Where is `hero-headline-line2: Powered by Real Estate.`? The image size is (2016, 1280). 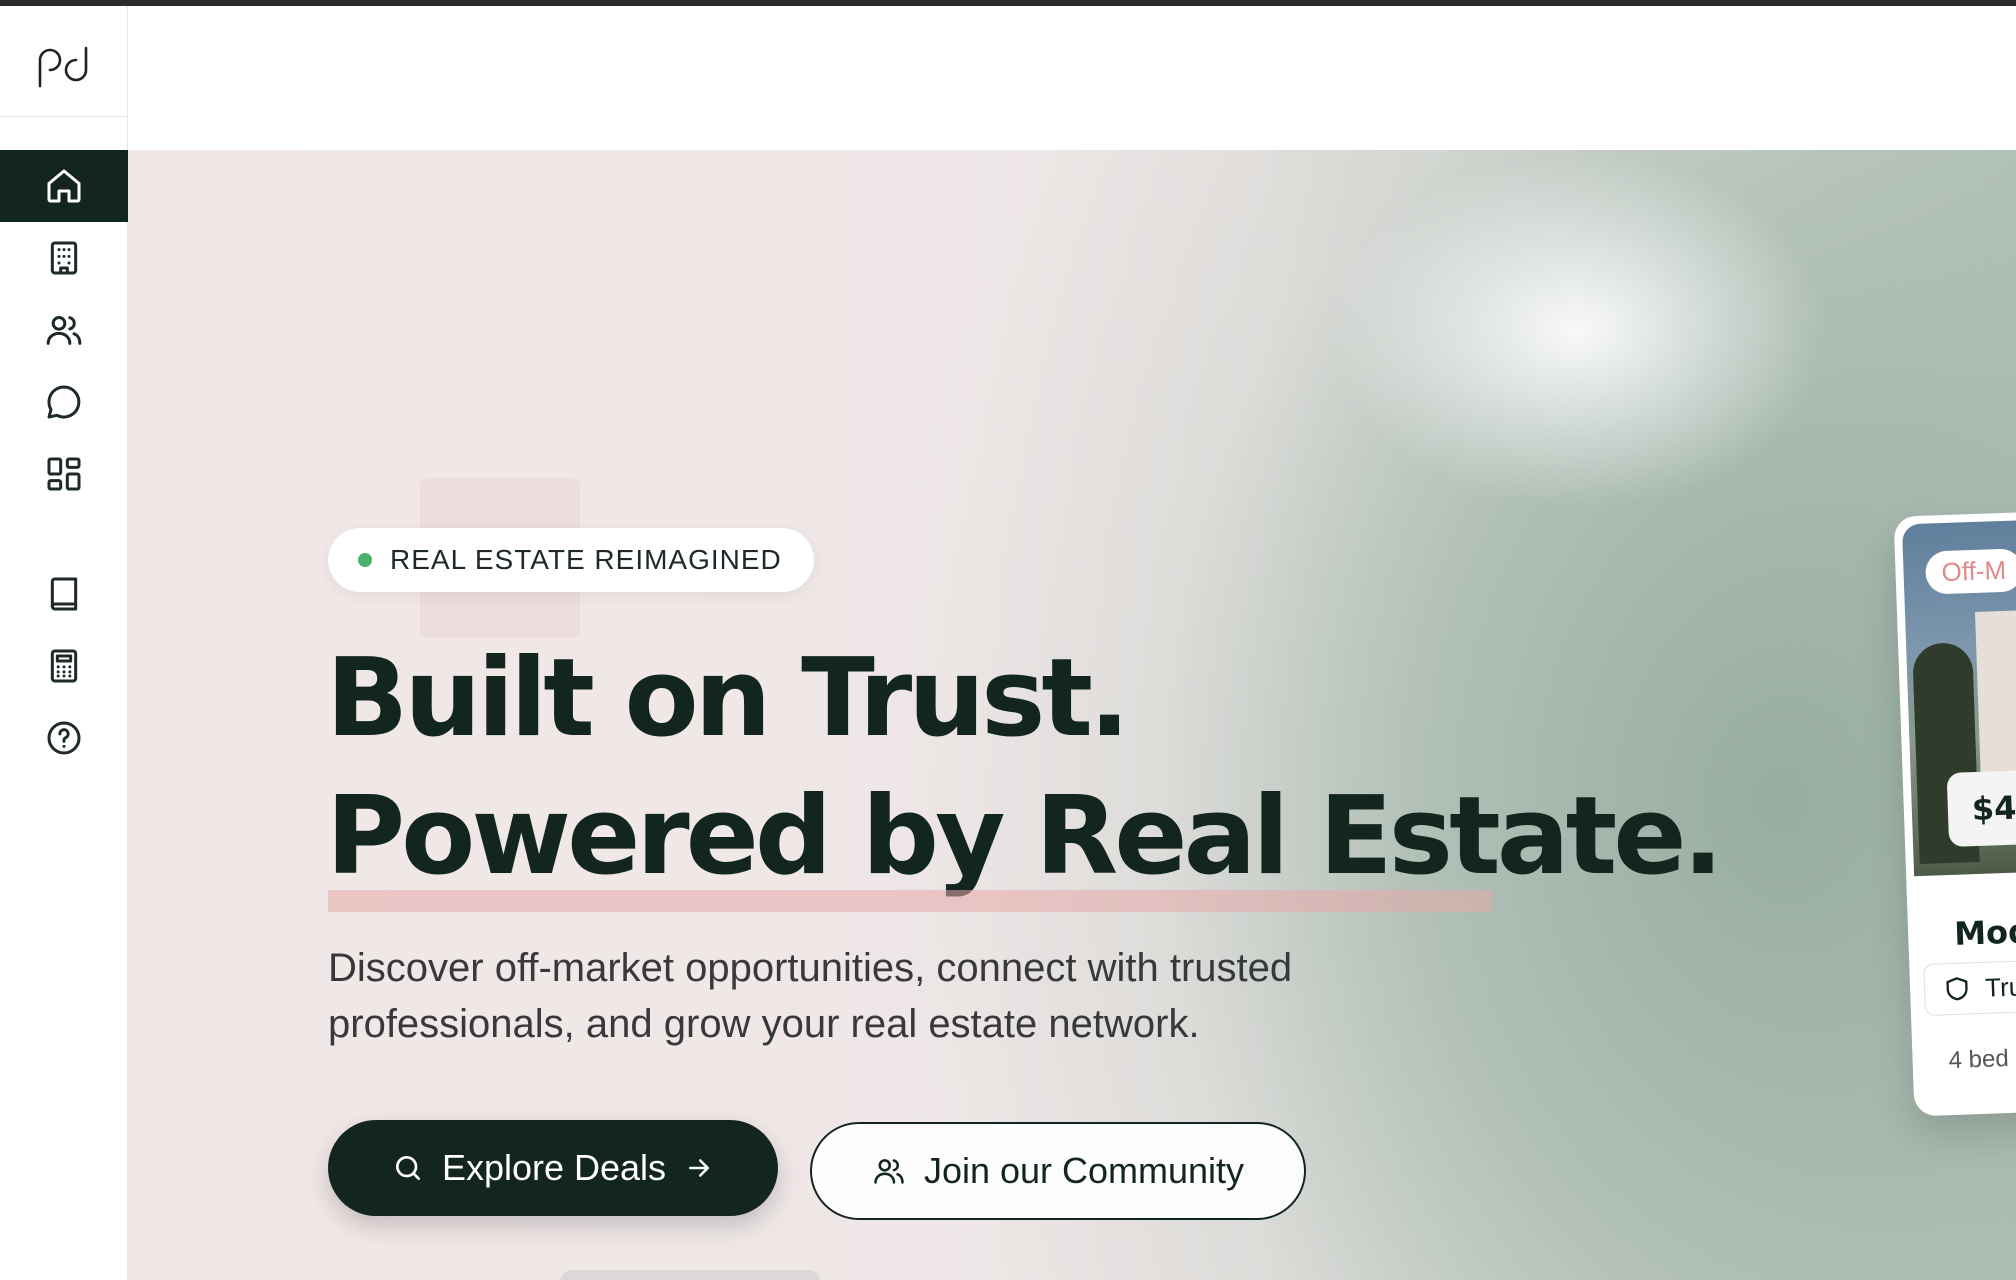
hero-headline-line2: Powered by Real Estate. is located at coordinates (1024, 836).